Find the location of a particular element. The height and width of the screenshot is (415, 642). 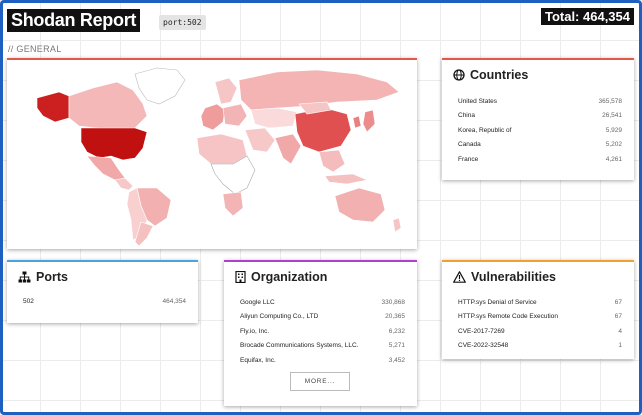

countries-title: Countries is located at coordinates (499, 75).